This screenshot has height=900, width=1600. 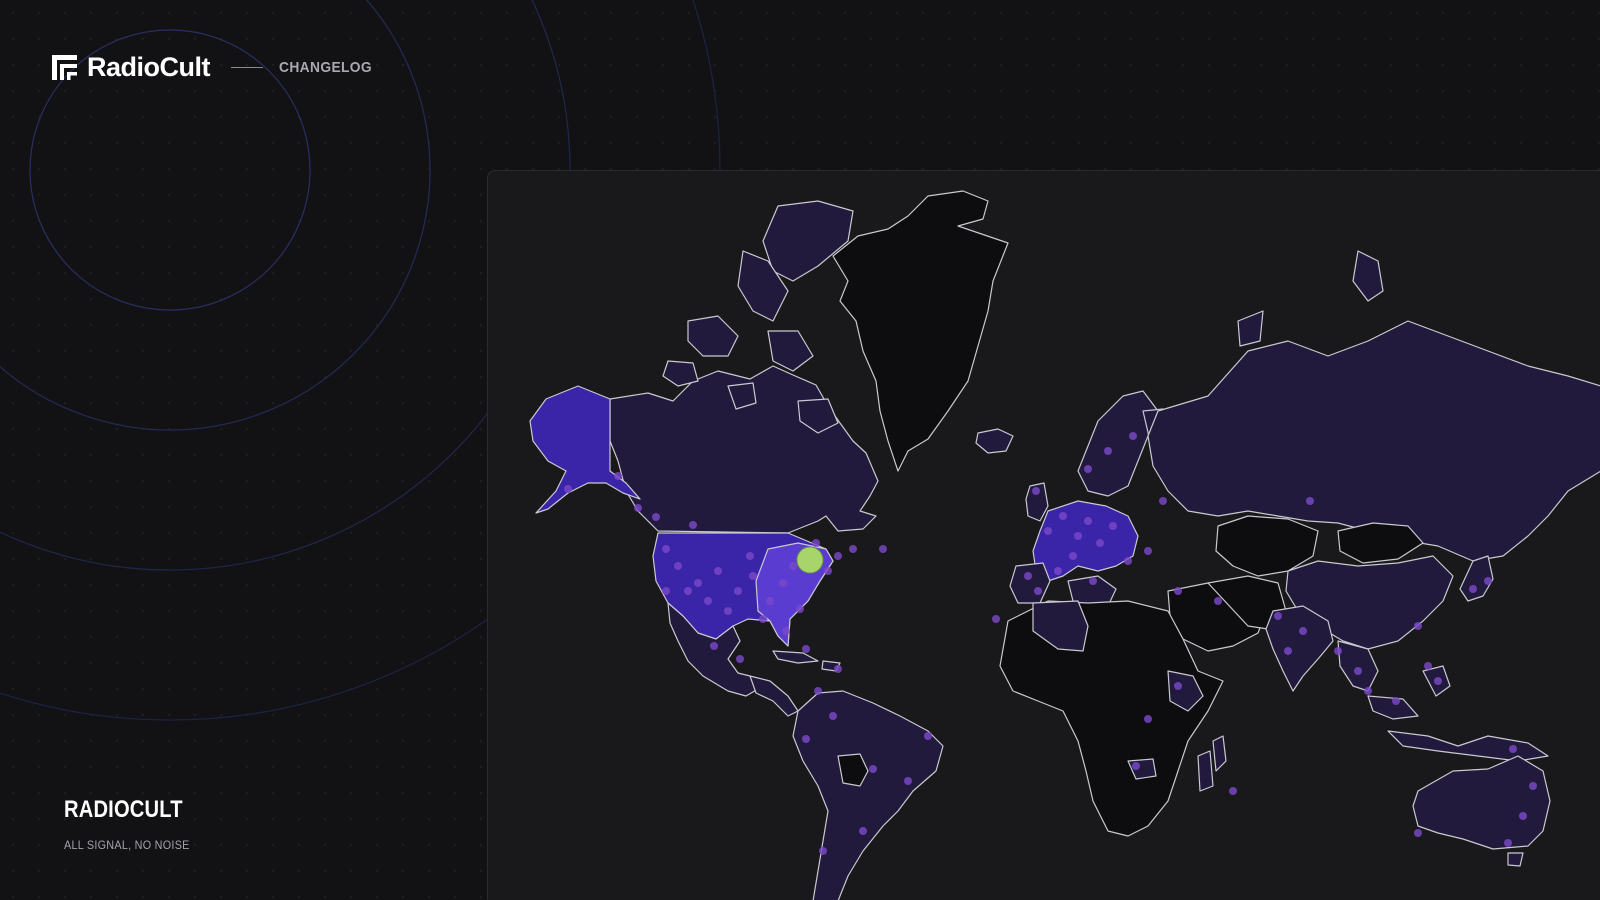 I want to click on country-canada-arctic, so click(x=808, y=241).